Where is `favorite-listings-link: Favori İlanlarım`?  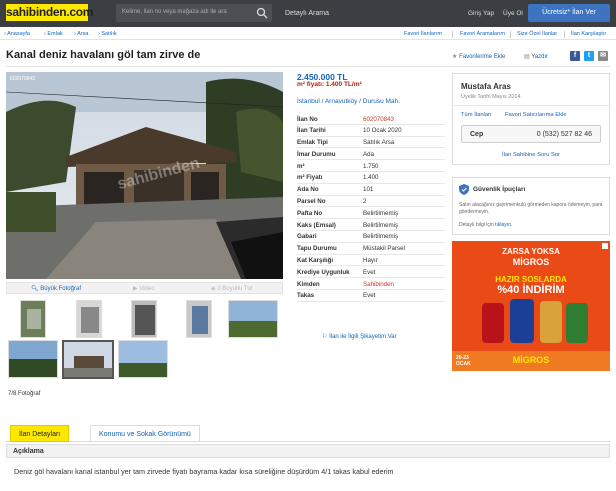 favorite-listings-link: Favori İlanlarım is located at coordinates (423, 34).